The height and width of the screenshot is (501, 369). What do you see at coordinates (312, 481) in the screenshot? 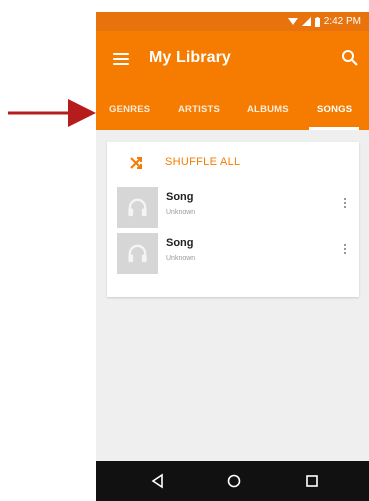
I see `recents-icon` at bounding box center [312, 481].